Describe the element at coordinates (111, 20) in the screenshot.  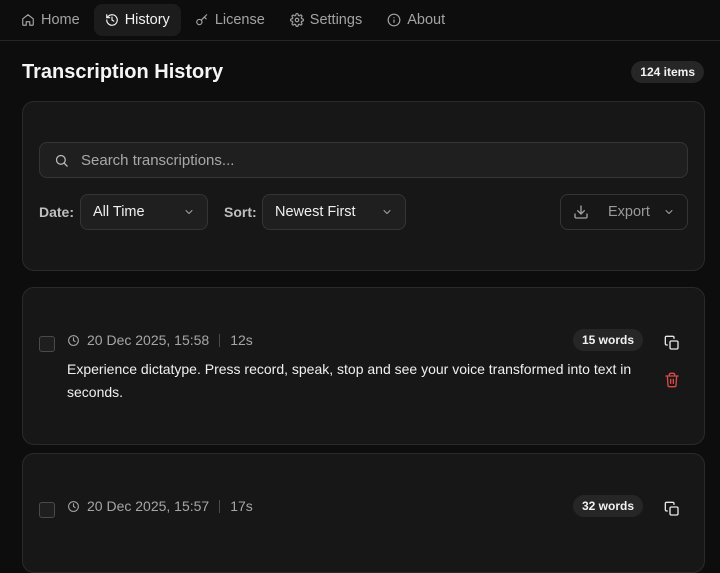
I see `history-icon` at that location.